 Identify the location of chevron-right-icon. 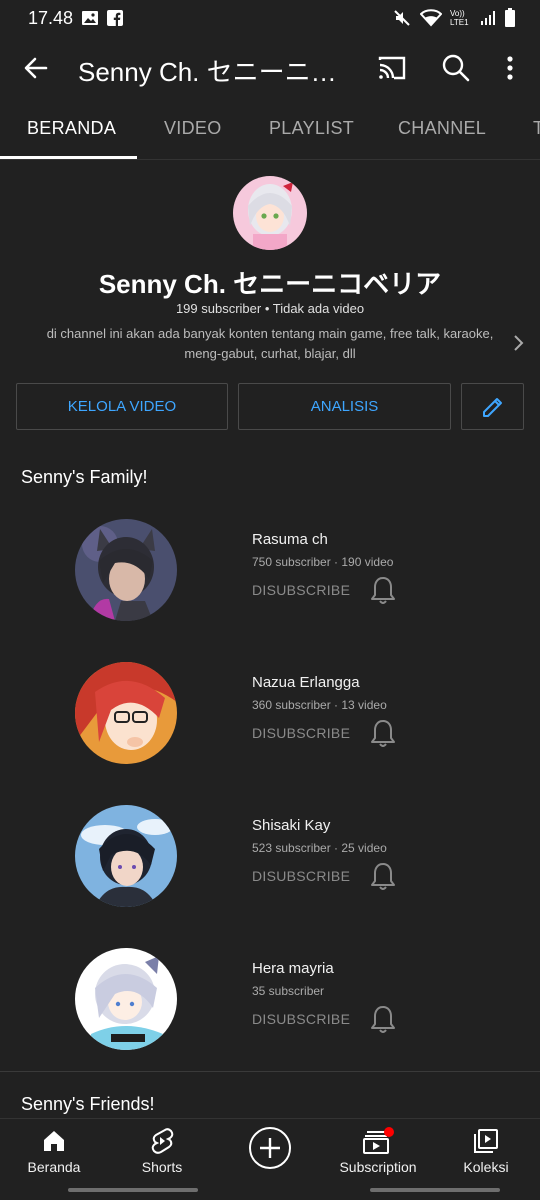
(519, 343).